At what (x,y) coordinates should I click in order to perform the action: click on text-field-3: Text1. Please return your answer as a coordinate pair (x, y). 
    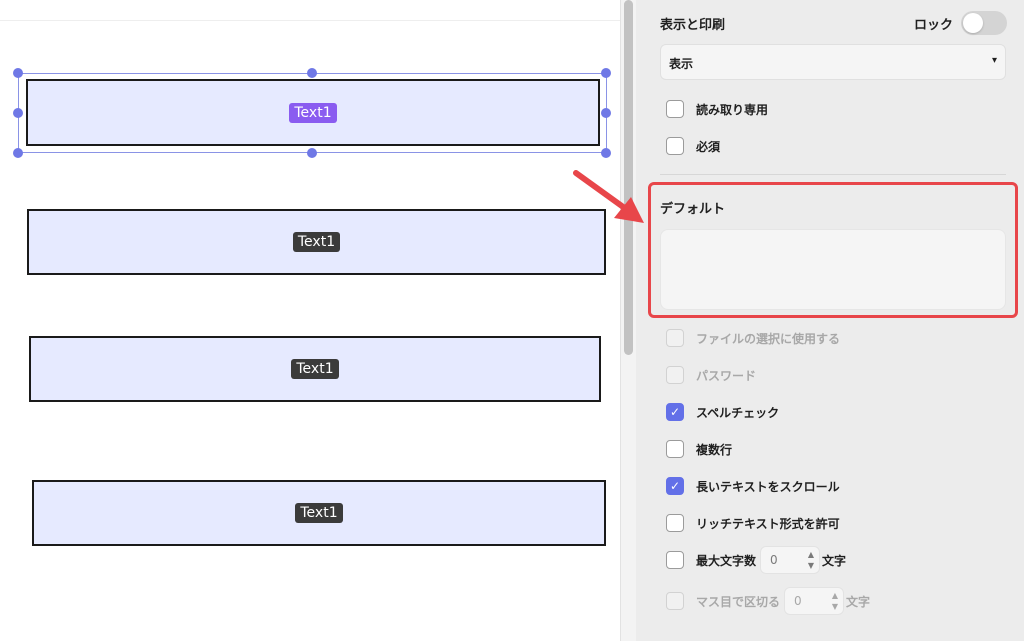
    Looking at the image, I should click on (315, 369).